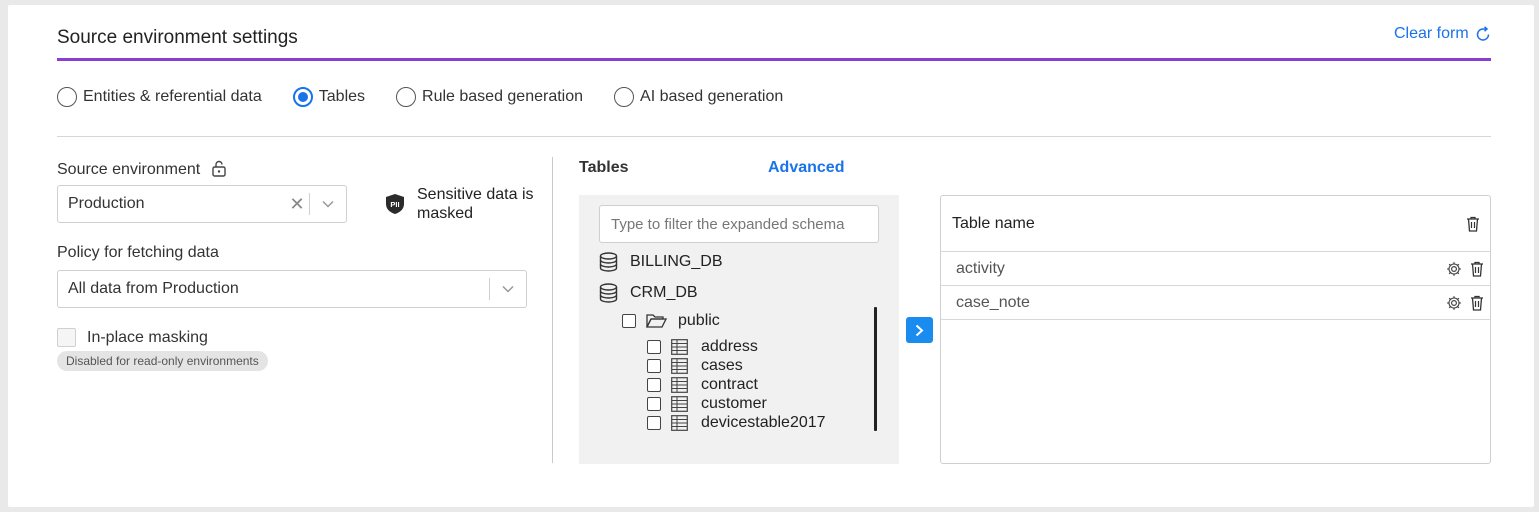 The image size is (1539, 512). Describe the element at coordinates (106, 203) in the screenshot. I see `source-env-value: Production` at that location.